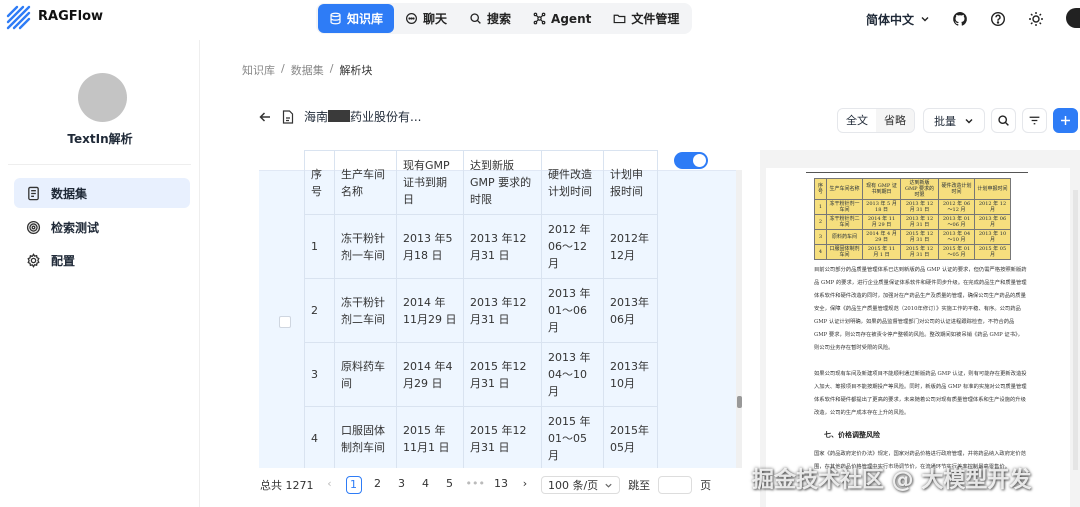  What do you see at coordinates (572, 182) in the screenshot?
I see `table-header-cell: 硬件改造计划时间` at bounding box center [572, 182].